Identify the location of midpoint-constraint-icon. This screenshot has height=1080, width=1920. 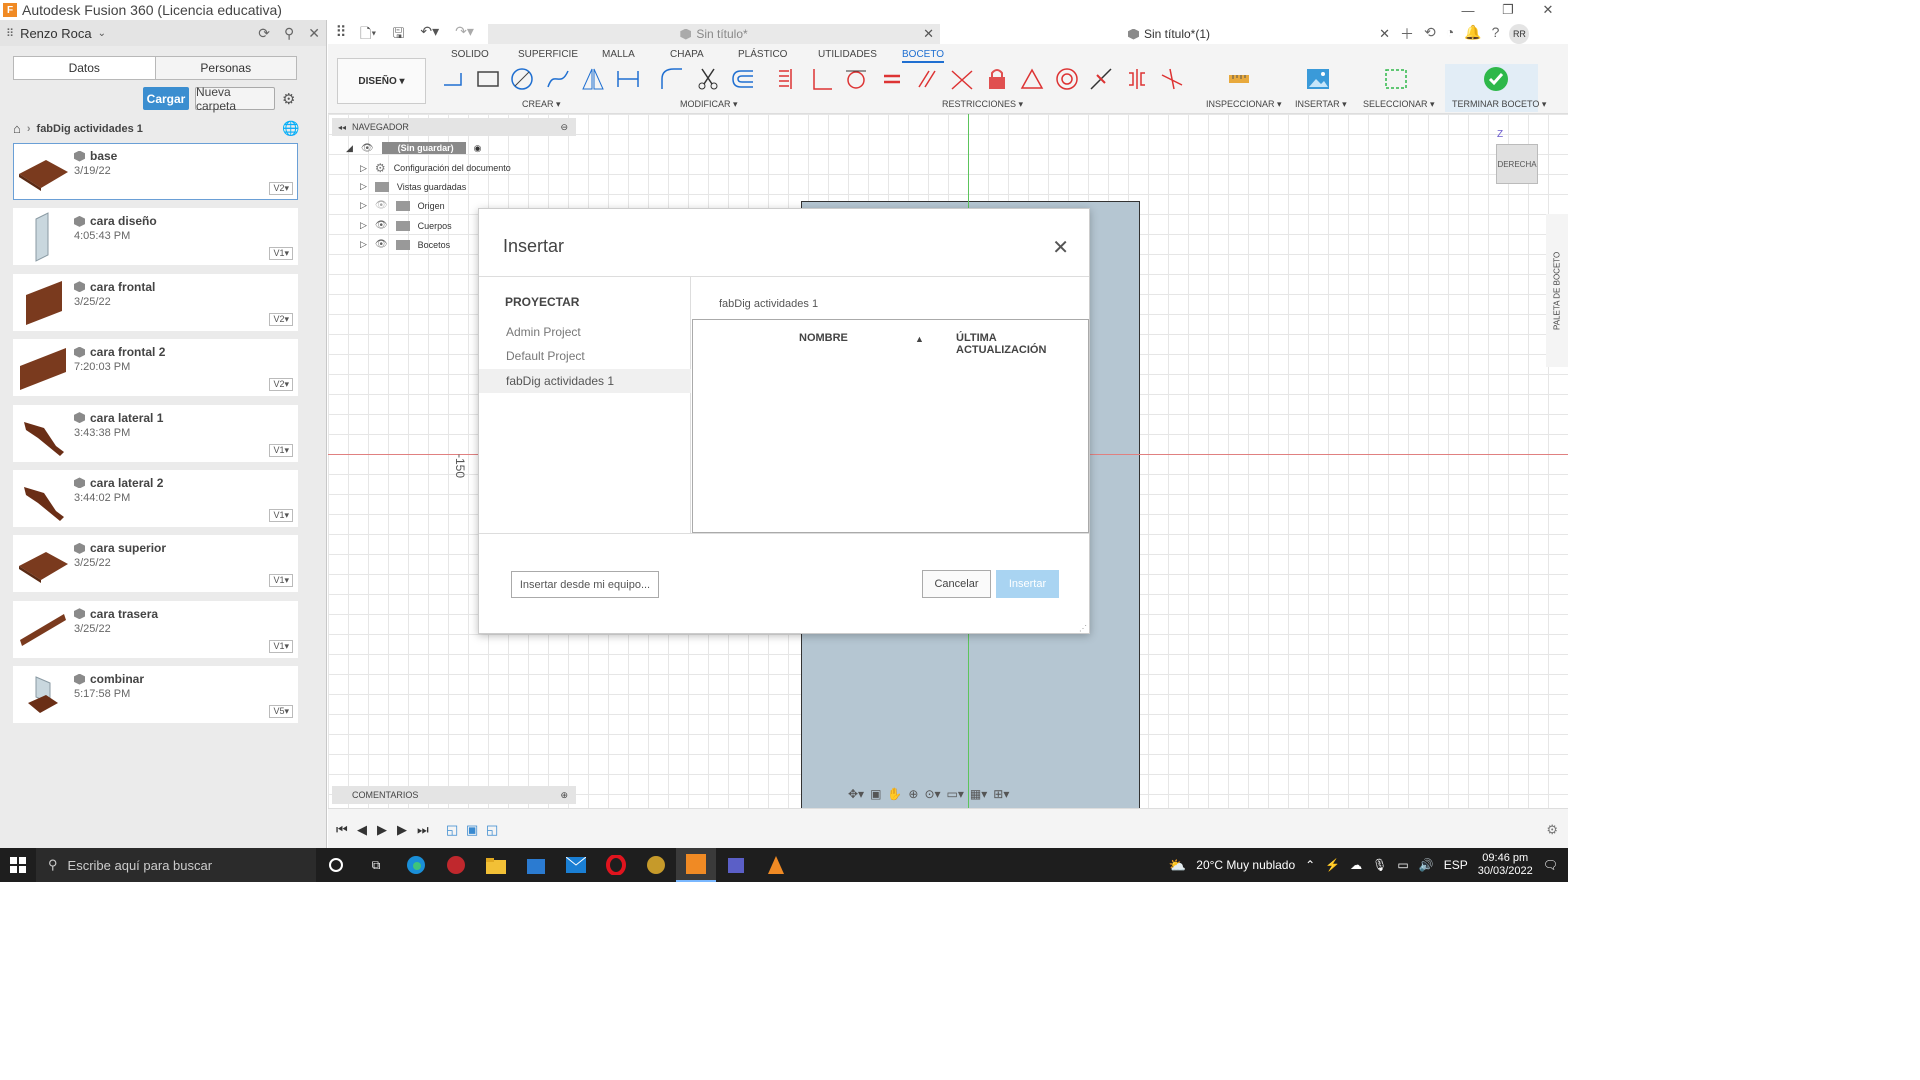
(1101, 79).